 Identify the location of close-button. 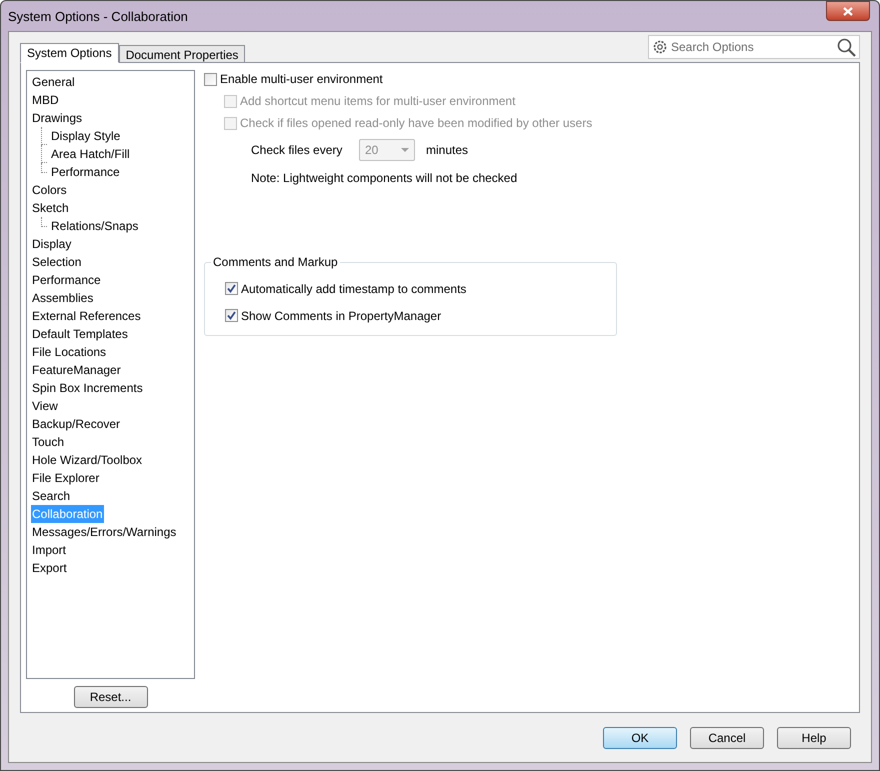
(848, 11).